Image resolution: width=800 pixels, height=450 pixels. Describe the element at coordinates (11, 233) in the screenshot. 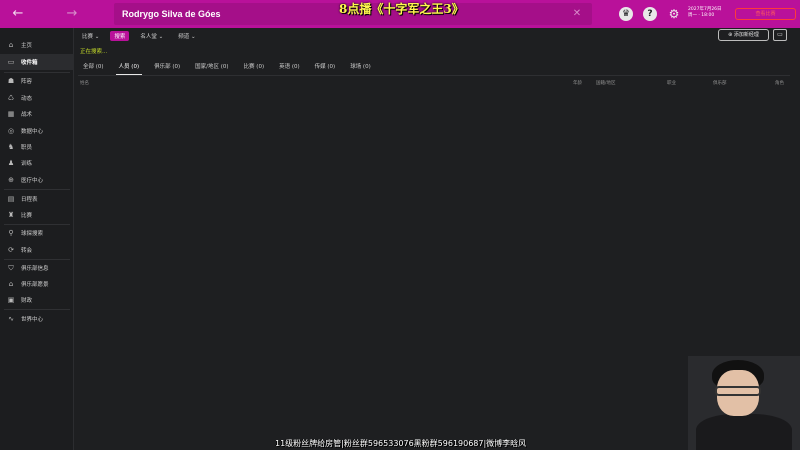

I see `scouting-icon: ⚲` at that location.